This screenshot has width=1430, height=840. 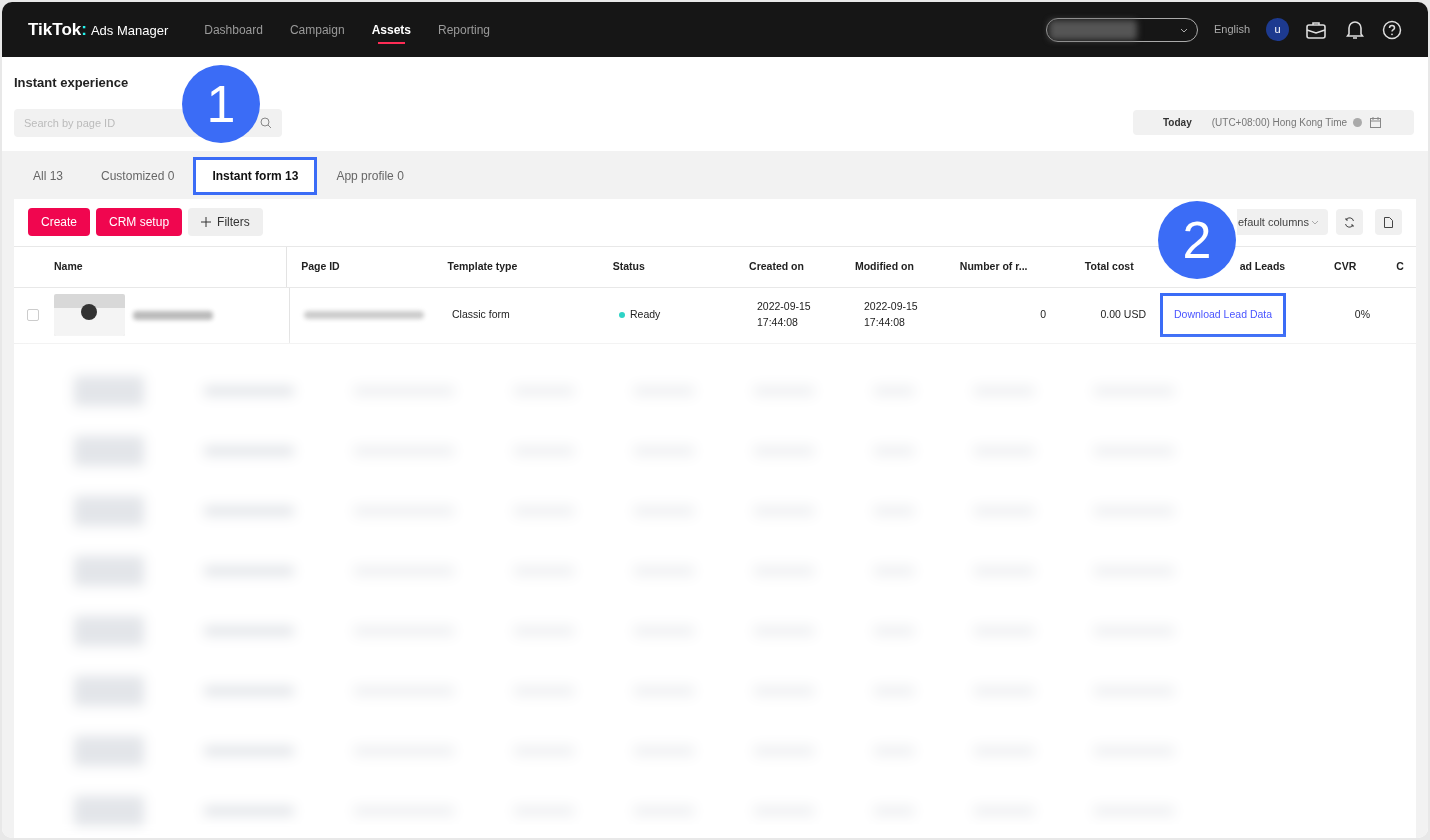 What do you see at coordinates (1282, 222) in the screenshot?
I see `columns-dropdown: efault columns` at bounding box center [1282, 222].